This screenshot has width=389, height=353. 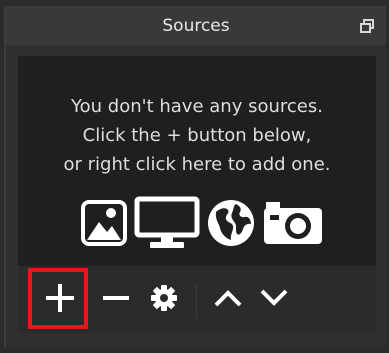 I want to click on move-source-down-button, so click(x=274, y=300).